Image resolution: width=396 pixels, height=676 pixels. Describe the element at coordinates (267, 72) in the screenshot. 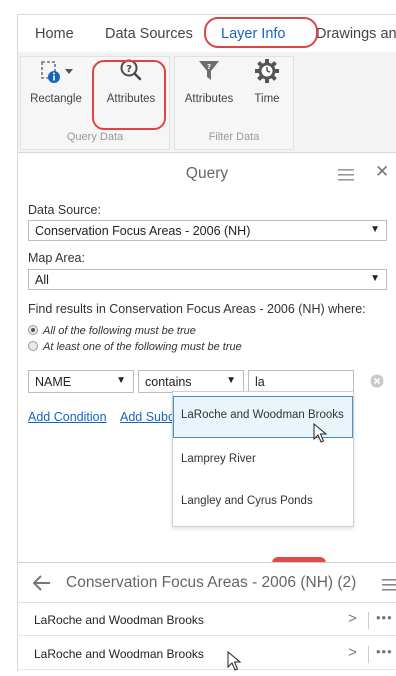

I see `time-gear-icon` at that location.